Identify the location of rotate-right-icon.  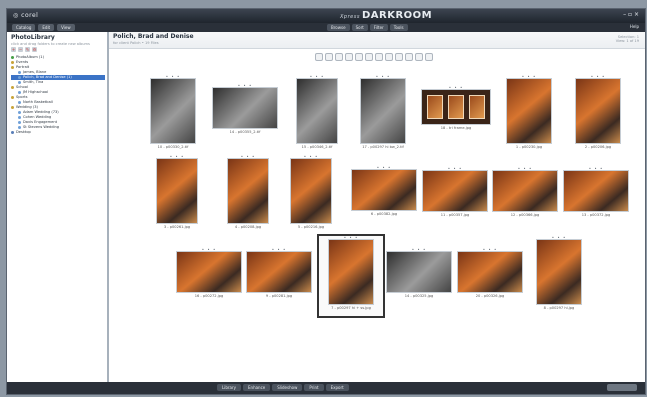
(329, 57).